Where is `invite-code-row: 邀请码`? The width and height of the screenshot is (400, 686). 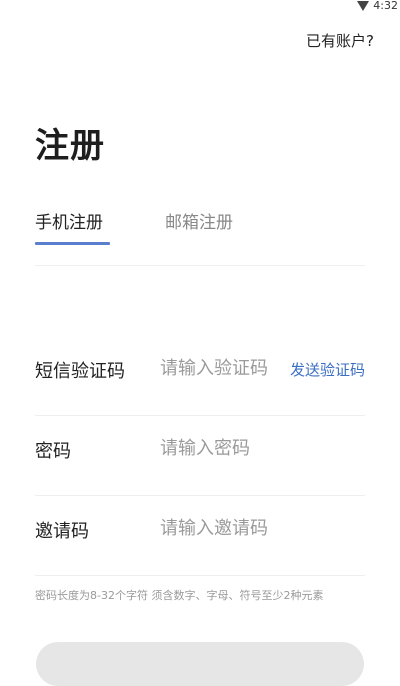 invite-code-row: 邀请码 is located at coordinates (200, 535).